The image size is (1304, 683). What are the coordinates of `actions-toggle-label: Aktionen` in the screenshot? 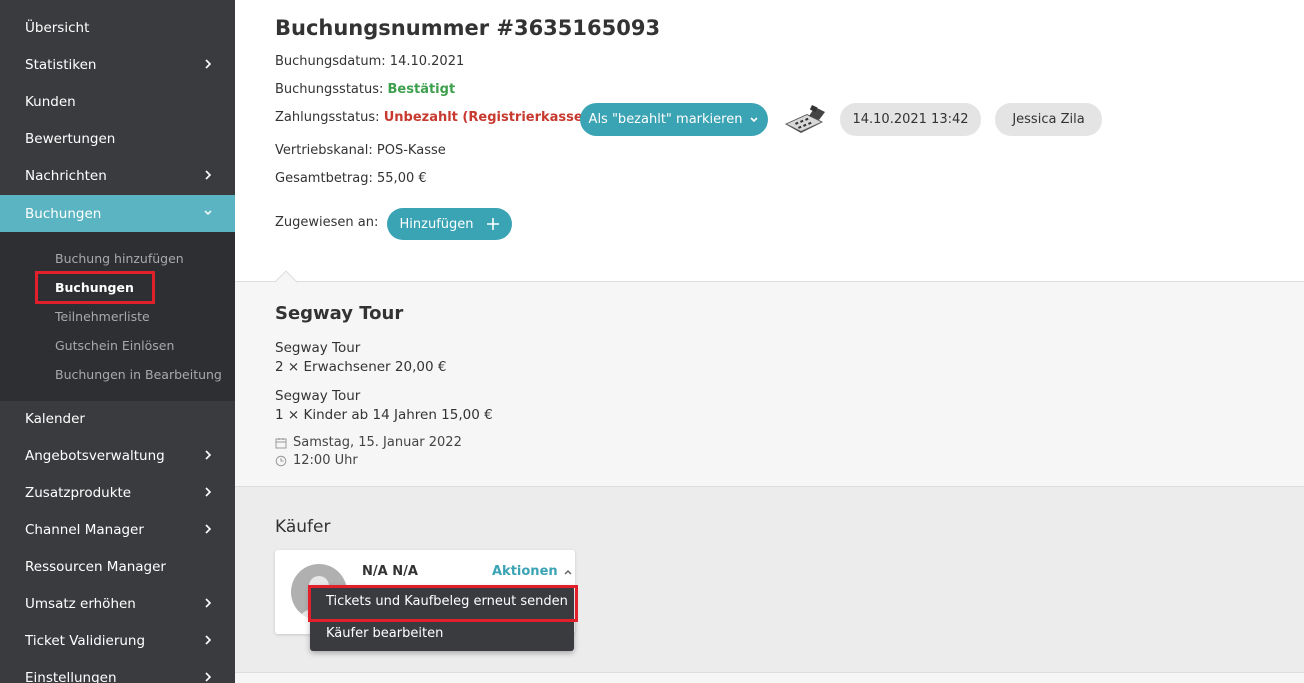 It's located at (525, 571).